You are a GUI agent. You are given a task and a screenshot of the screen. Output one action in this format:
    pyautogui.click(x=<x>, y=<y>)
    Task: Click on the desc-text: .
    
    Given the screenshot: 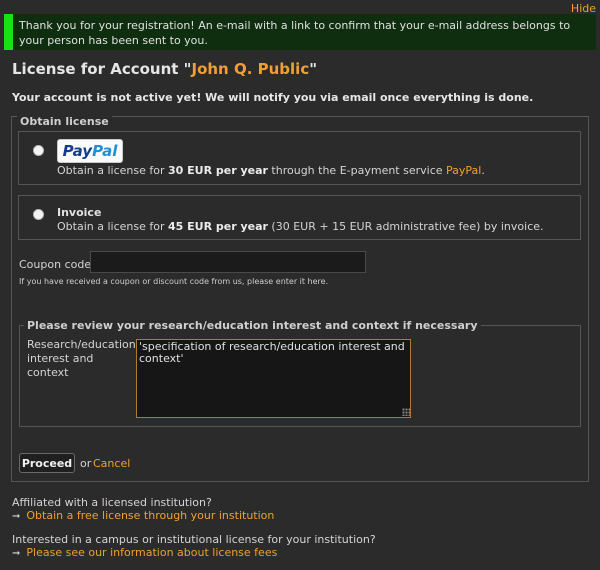 What is the action you would take?
    pyautogui.click(x=483, y=170)
    